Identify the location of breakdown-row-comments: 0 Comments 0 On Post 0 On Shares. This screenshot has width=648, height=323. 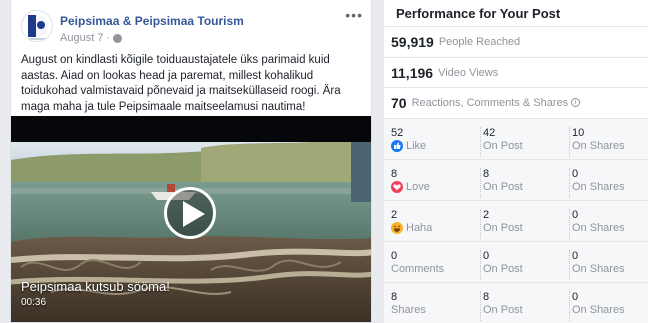
(516, 261).